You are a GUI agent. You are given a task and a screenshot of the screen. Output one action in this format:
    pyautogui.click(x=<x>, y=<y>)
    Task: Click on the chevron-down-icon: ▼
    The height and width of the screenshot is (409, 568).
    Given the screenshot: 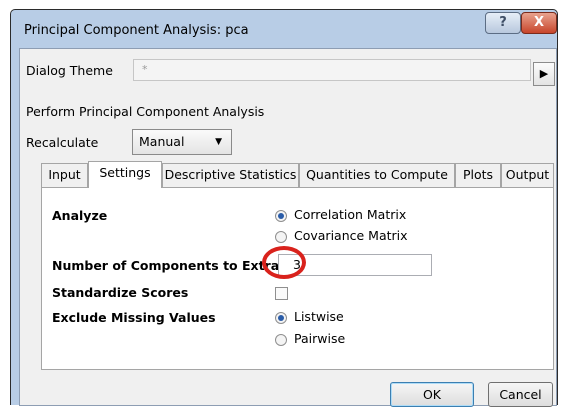 What is the action you would take?
    pyautogui.click(x=218, y=142)
    